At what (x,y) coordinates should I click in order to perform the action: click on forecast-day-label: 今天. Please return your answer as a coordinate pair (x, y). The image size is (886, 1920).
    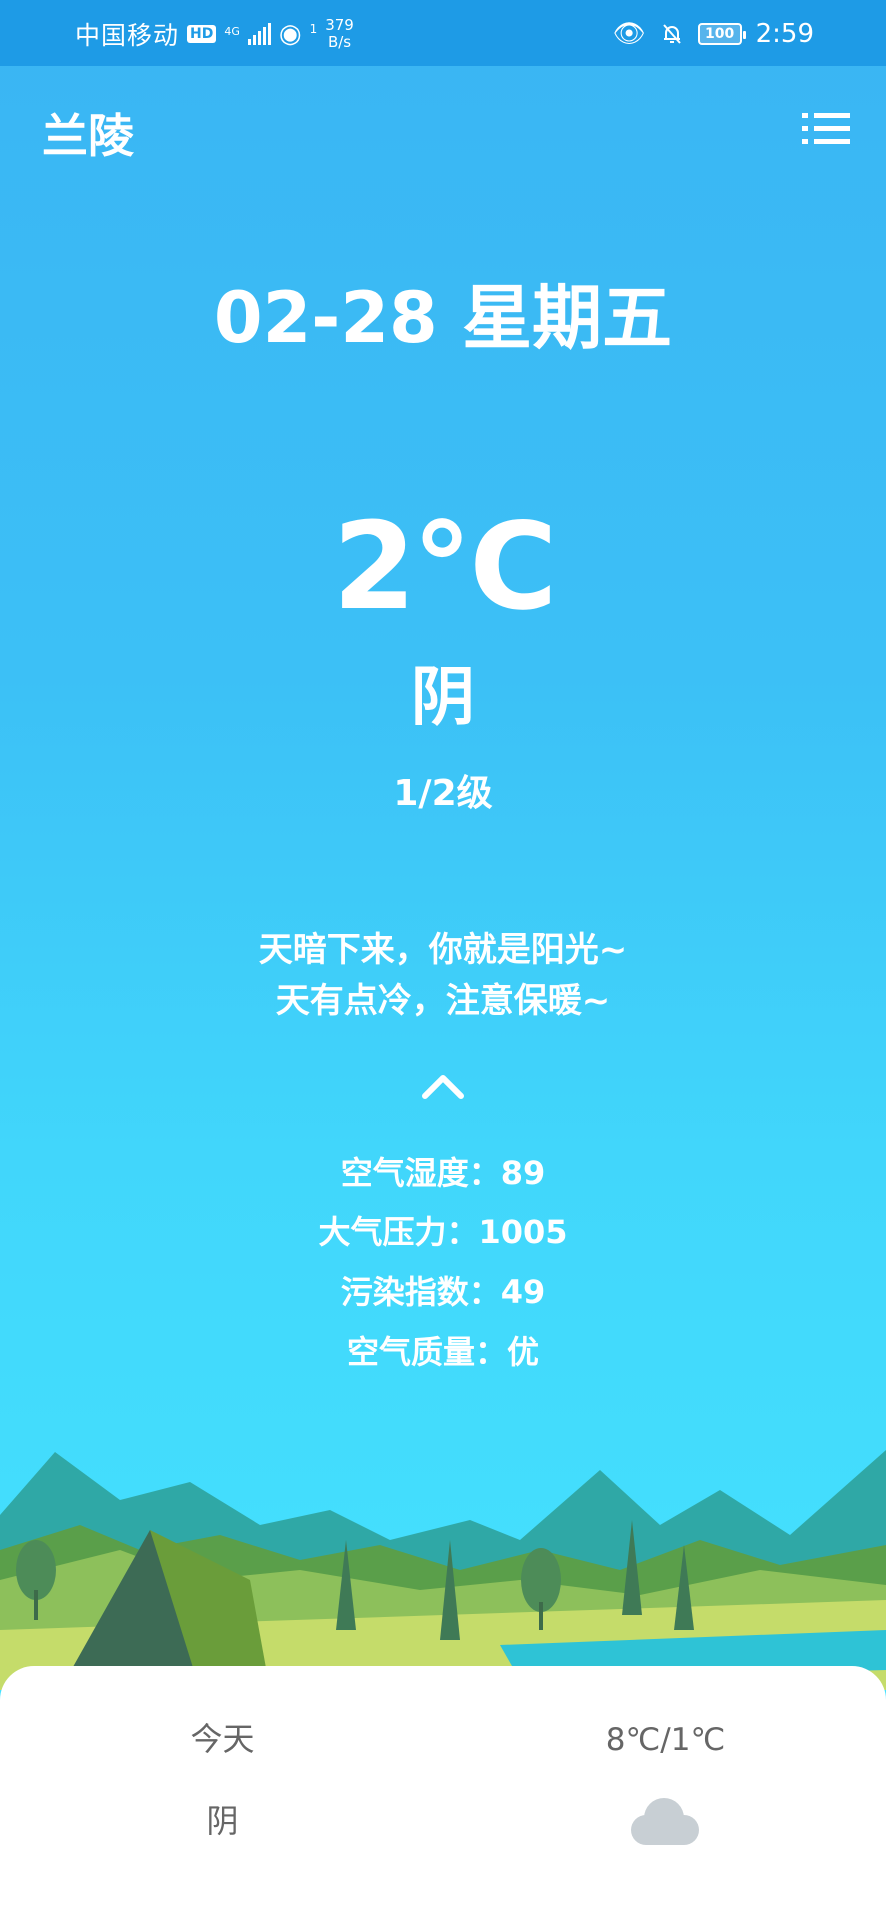
    Looking at the image, I should click on (222, 1739).